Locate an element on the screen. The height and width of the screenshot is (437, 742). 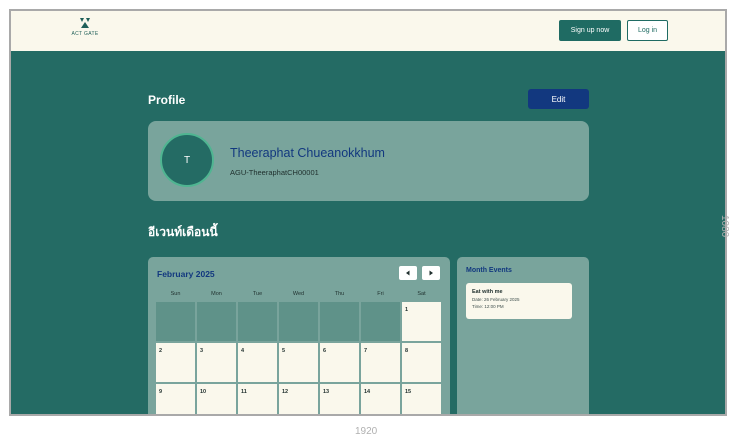
profile-heading: Profile is located at coordinates (167, 100).